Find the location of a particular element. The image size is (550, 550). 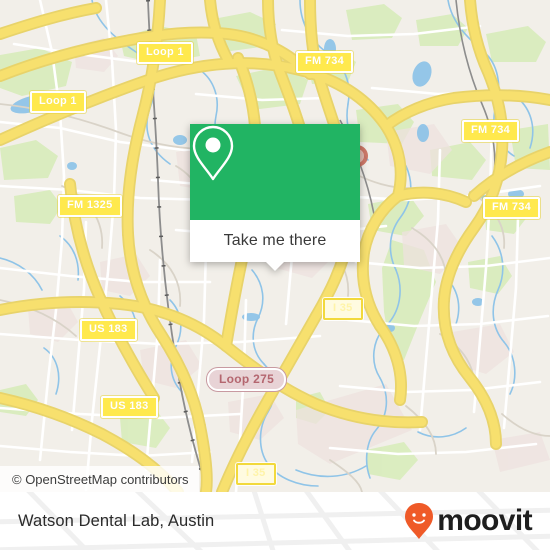

poi-card-action-bar: Take me there is located at coordinates (275, 245).